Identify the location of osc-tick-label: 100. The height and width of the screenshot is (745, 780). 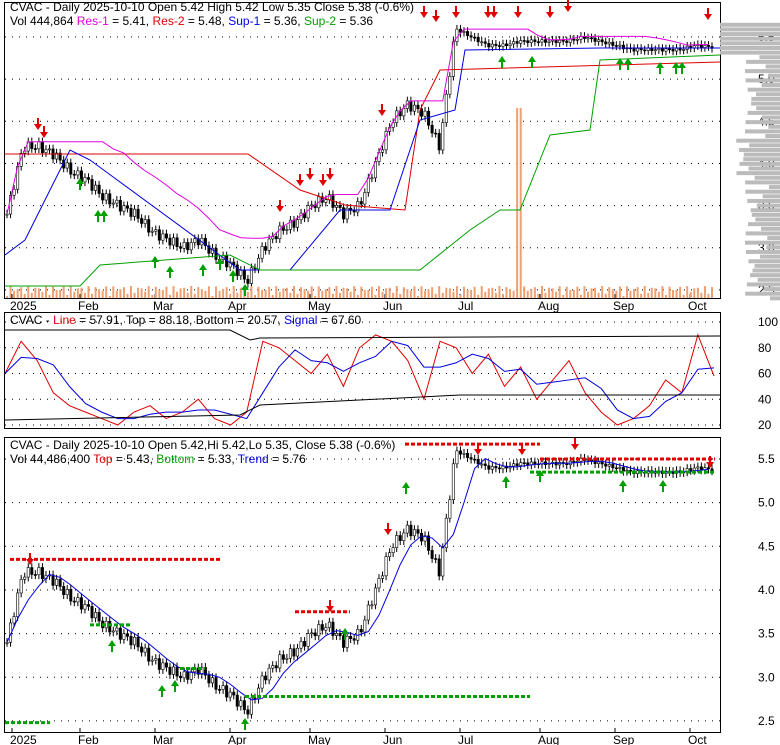
(768, 322).